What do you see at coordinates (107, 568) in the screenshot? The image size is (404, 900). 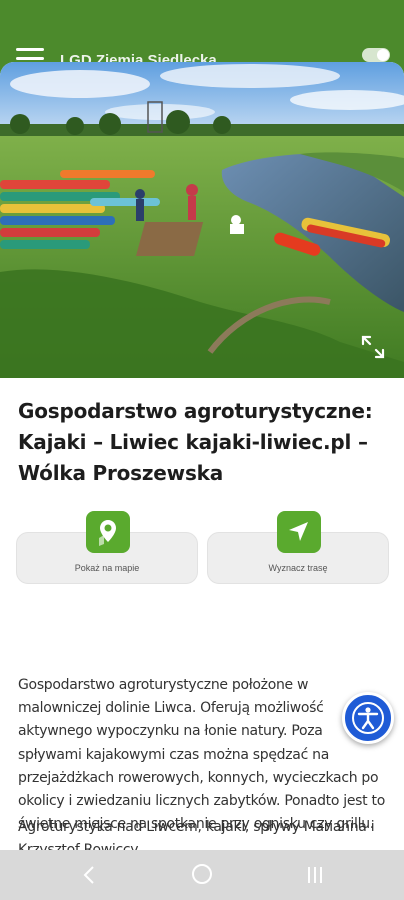 I see `show-on-map-label: Pokaż na mapie` at bounding box center [107, 568].